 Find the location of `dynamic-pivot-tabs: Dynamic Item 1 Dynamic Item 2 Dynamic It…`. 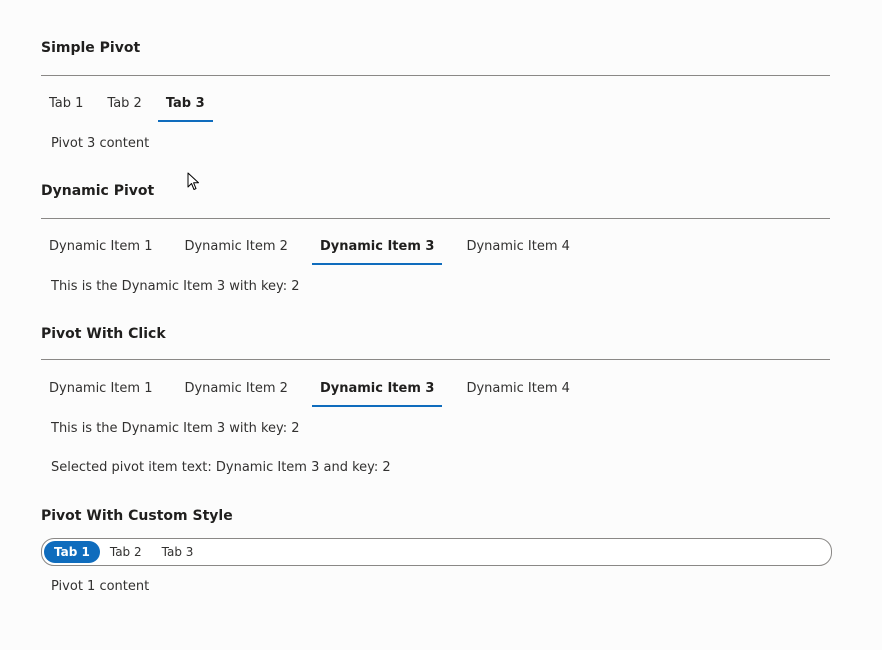

dynamic-pivot-tabs: Dynamic Item 1 Dynamic Item 2 Dynamic It… is located at coordinates (313, 247).